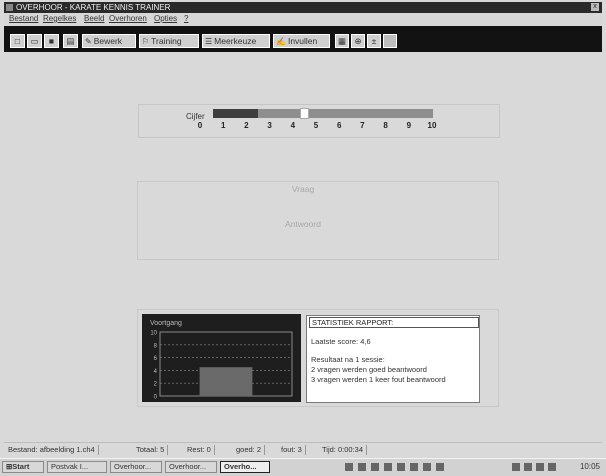 The image size is (606, 476). What do you see at coordinates (385, 125) in the screenshot?
I see `score-tick-label: 8` at bounding box center [385, 125].